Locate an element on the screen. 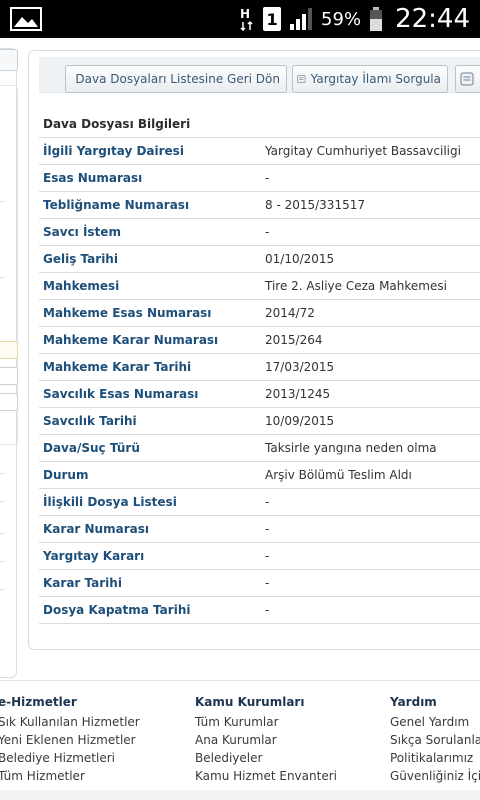 The width and height of the screenshot is (480, 800). signal-strength-icon is located at coordinates (301, 19).